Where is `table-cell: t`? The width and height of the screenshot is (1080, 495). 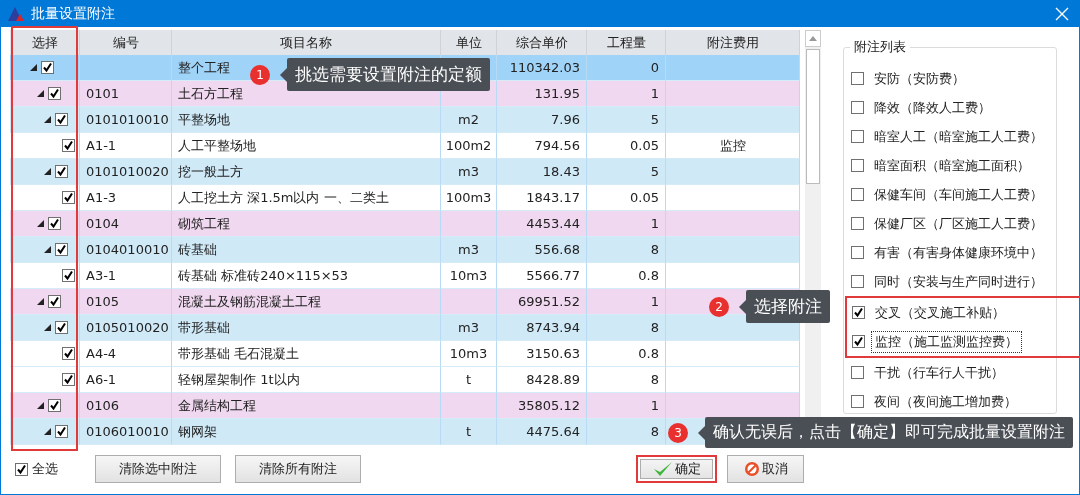 table-cell: t is located at coordinates (469, 432).